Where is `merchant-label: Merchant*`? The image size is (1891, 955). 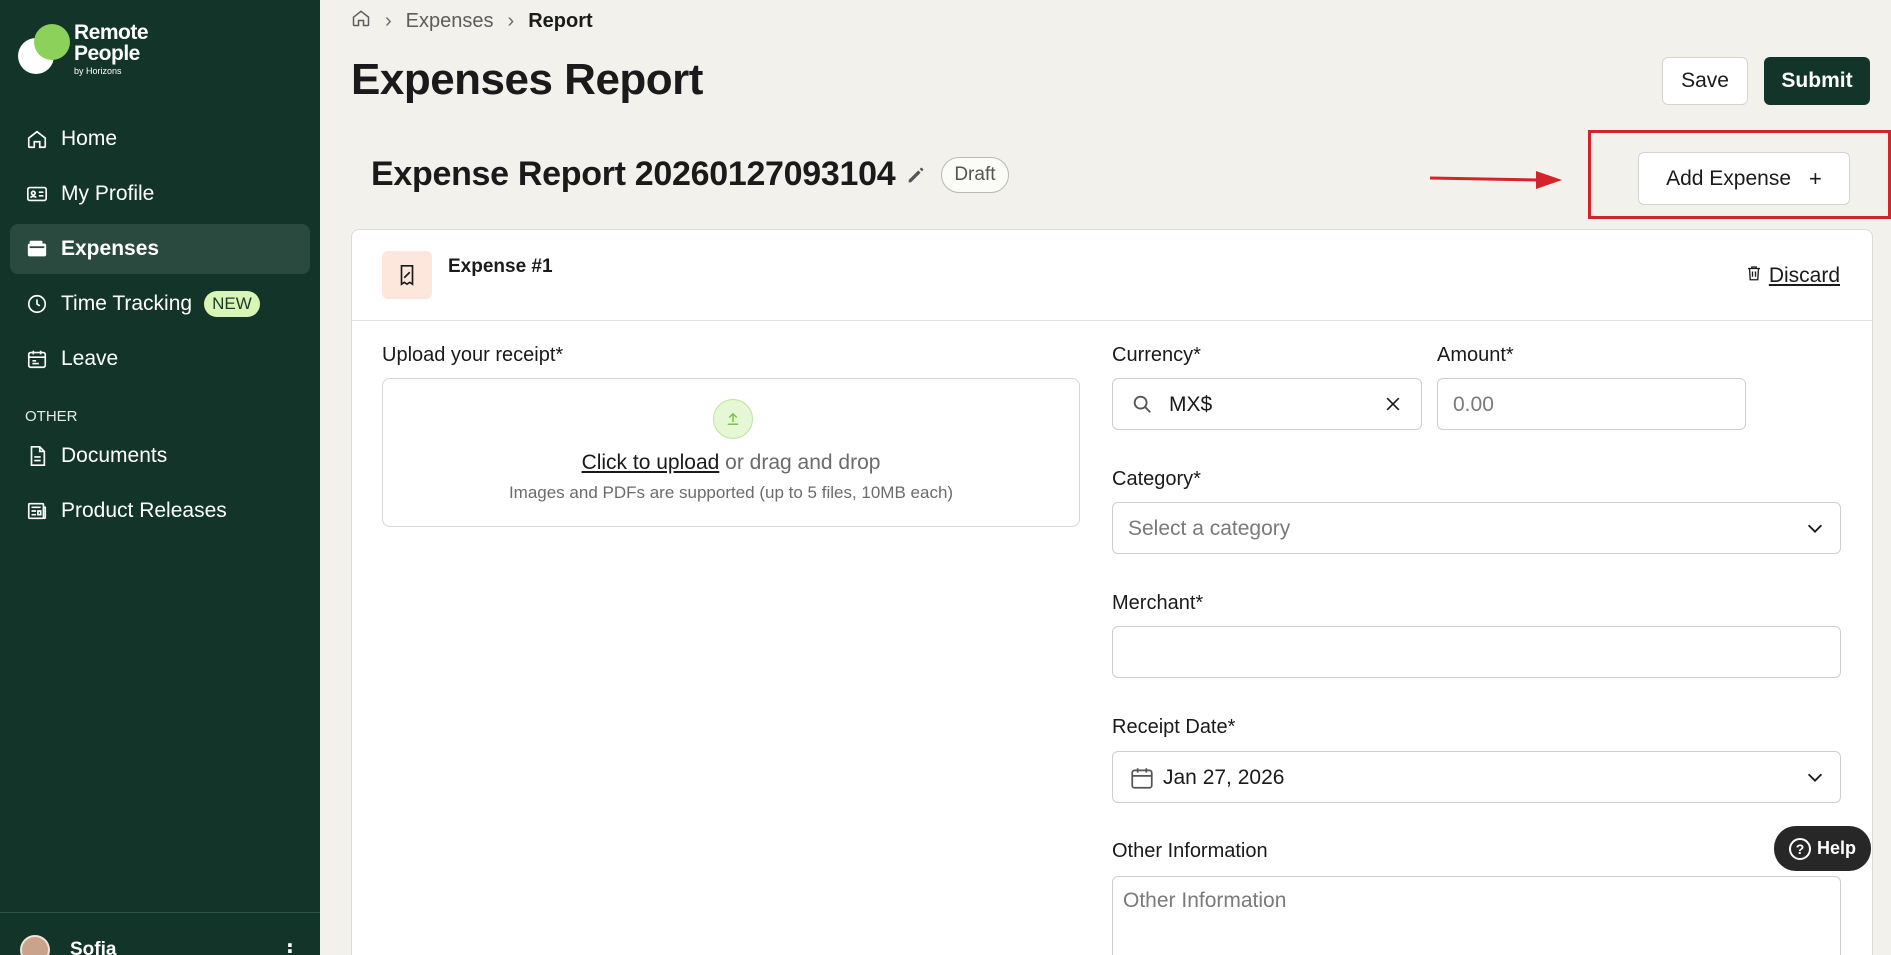 merchant-label: Merchant* is located at coordinates (1158, 603).